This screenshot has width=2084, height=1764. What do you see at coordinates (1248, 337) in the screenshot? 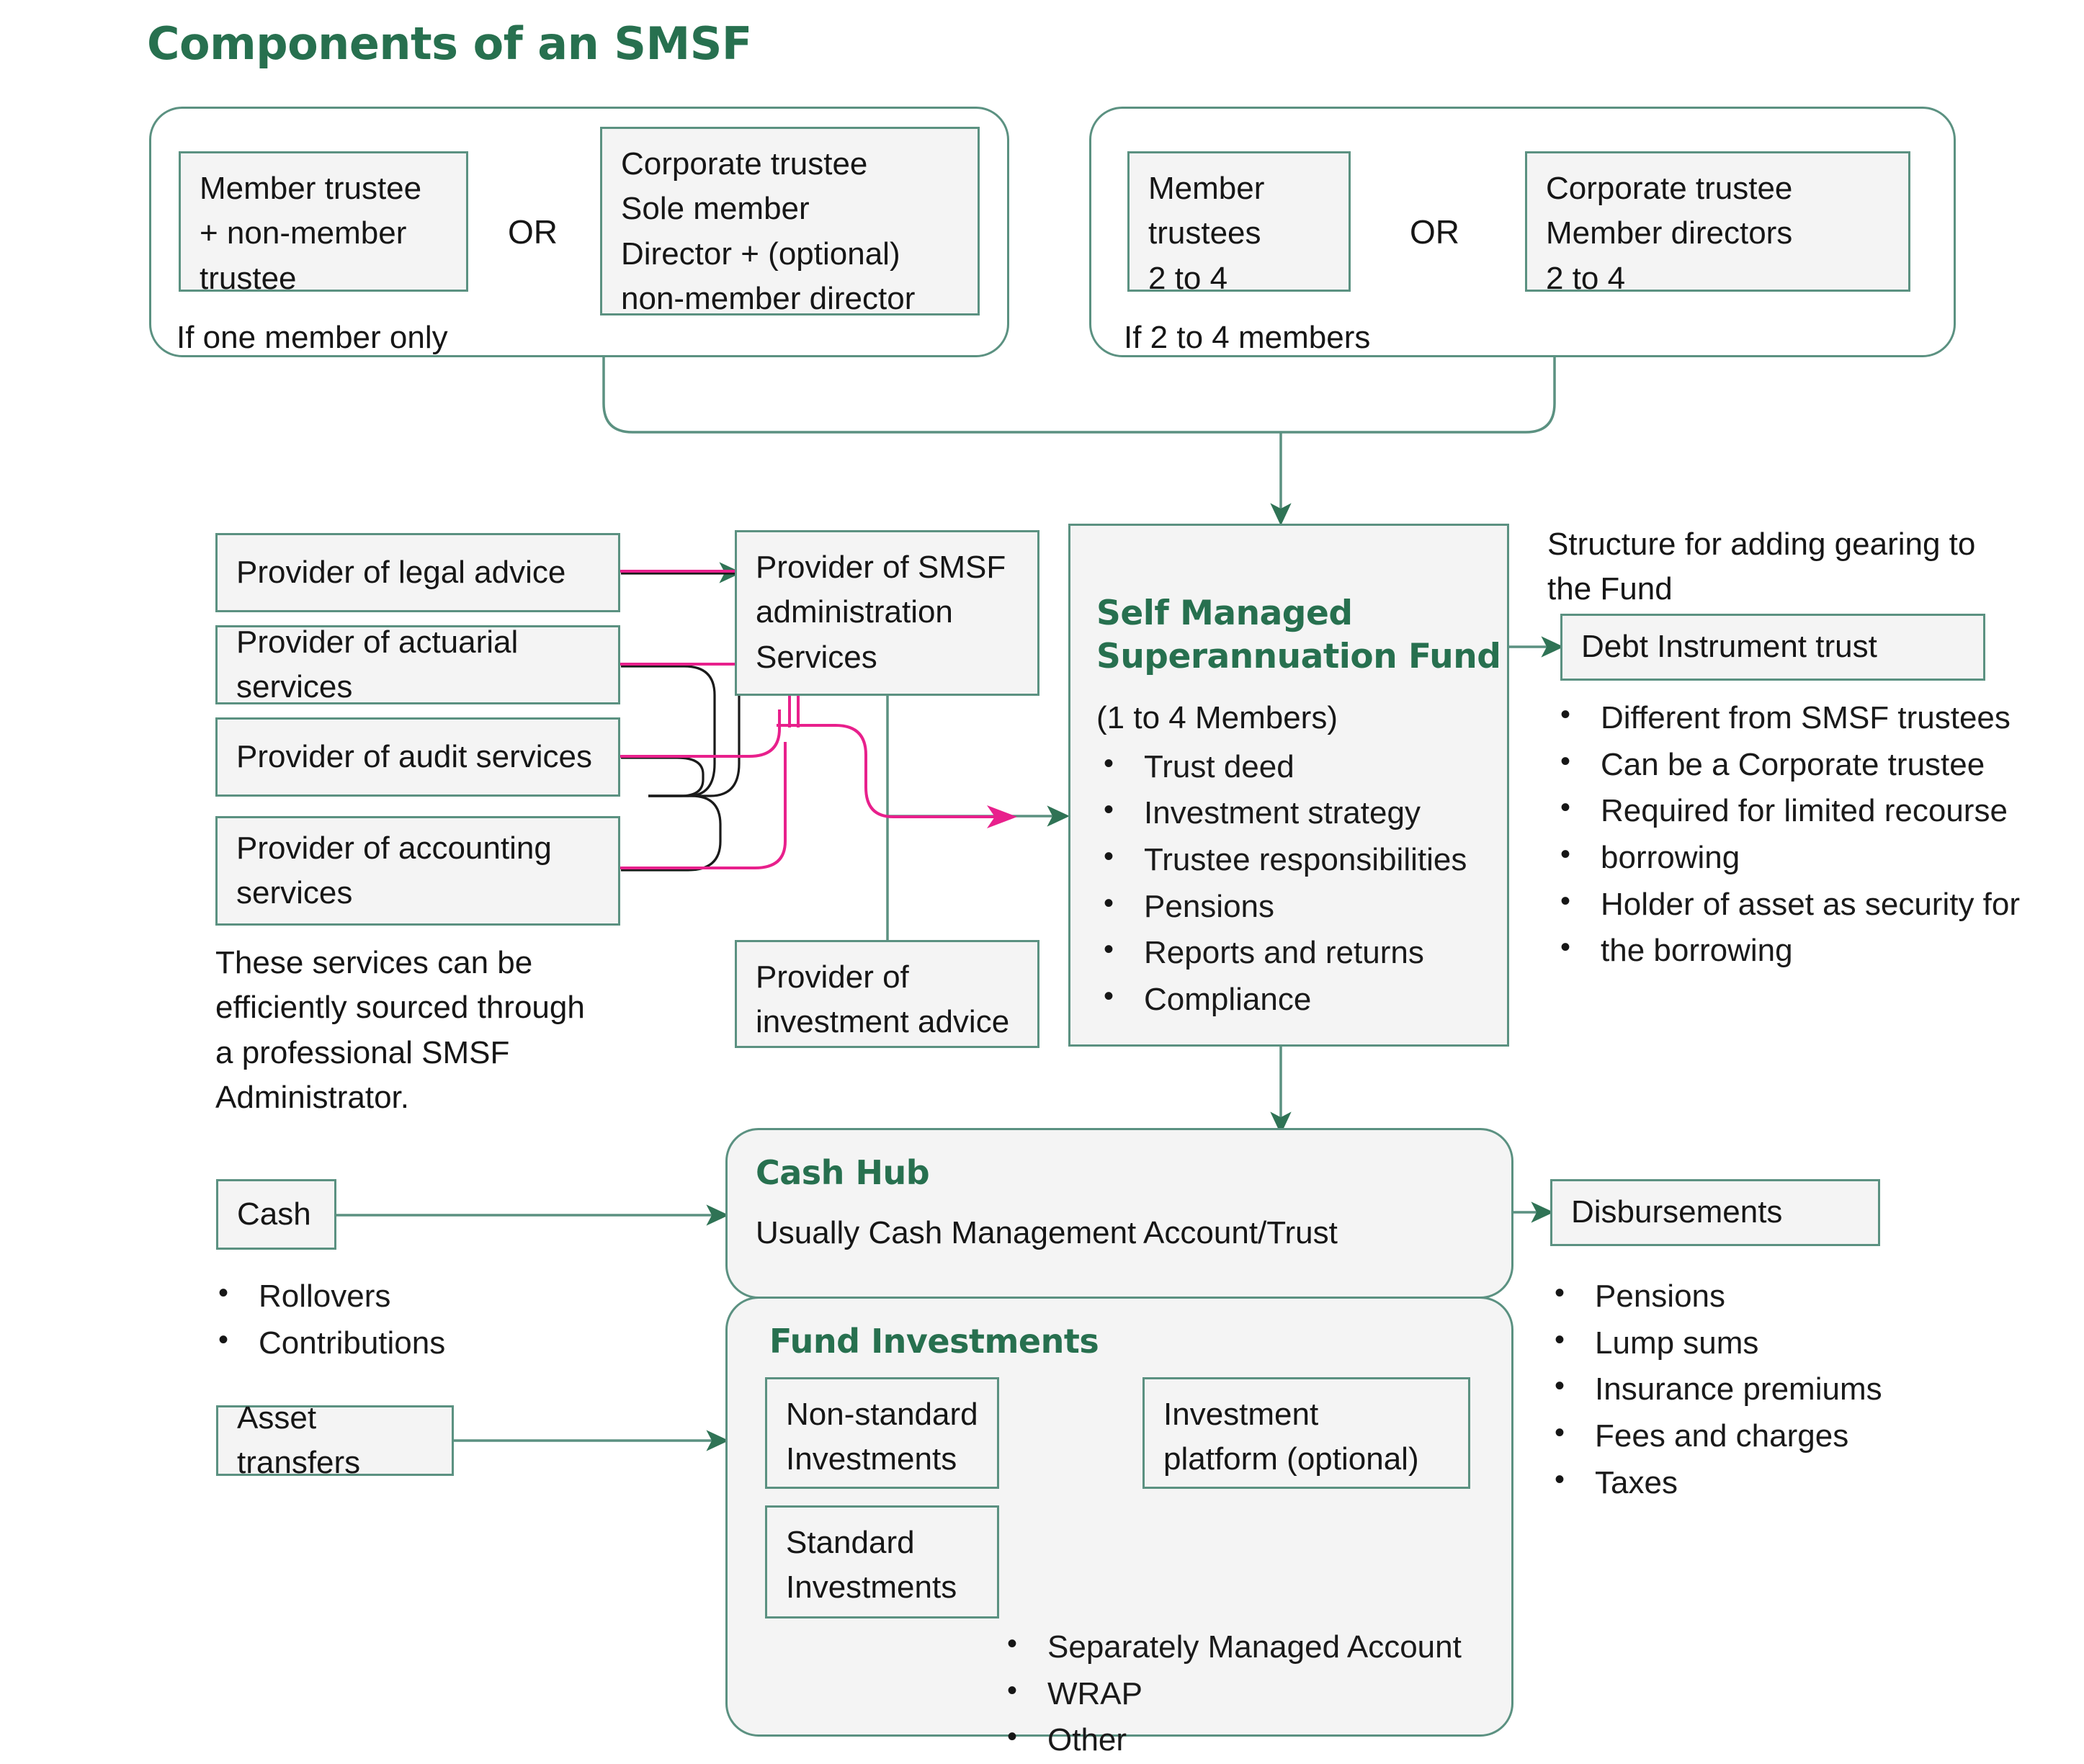
I see `trustee-group-multi-caption: If 2 to 4 members` at bounding box center [1248, 337].